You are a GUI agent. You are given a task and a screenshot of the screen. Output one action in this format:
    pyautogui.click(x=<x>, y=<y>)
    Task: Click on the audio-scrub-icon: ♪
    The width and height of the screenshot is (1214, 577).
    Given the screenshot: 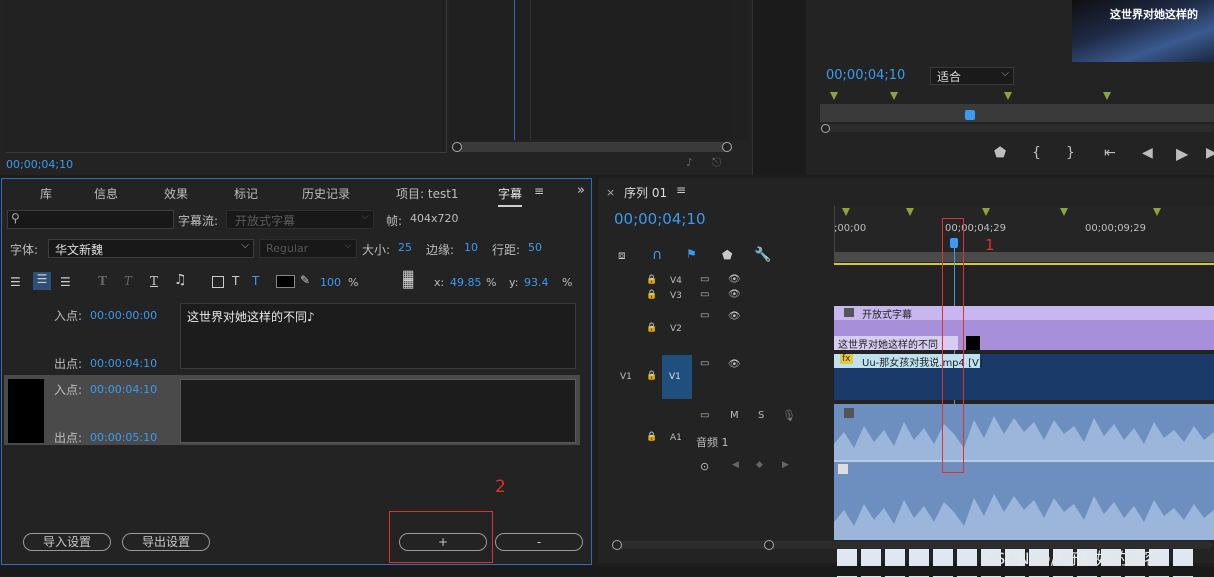 What is the action you would take?
    pyautogui.click(x=689, y=162)
    